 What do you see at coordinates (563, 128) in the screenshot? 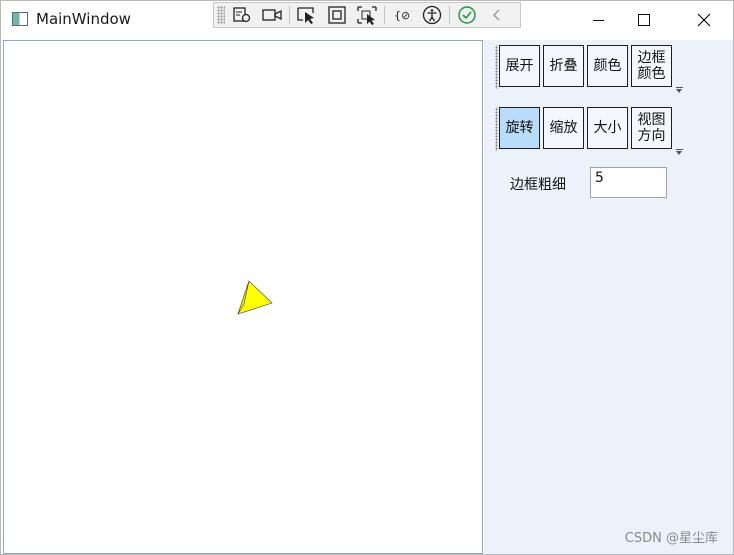
I see `scale-button: 缩放` at bounding box center [563, 128].